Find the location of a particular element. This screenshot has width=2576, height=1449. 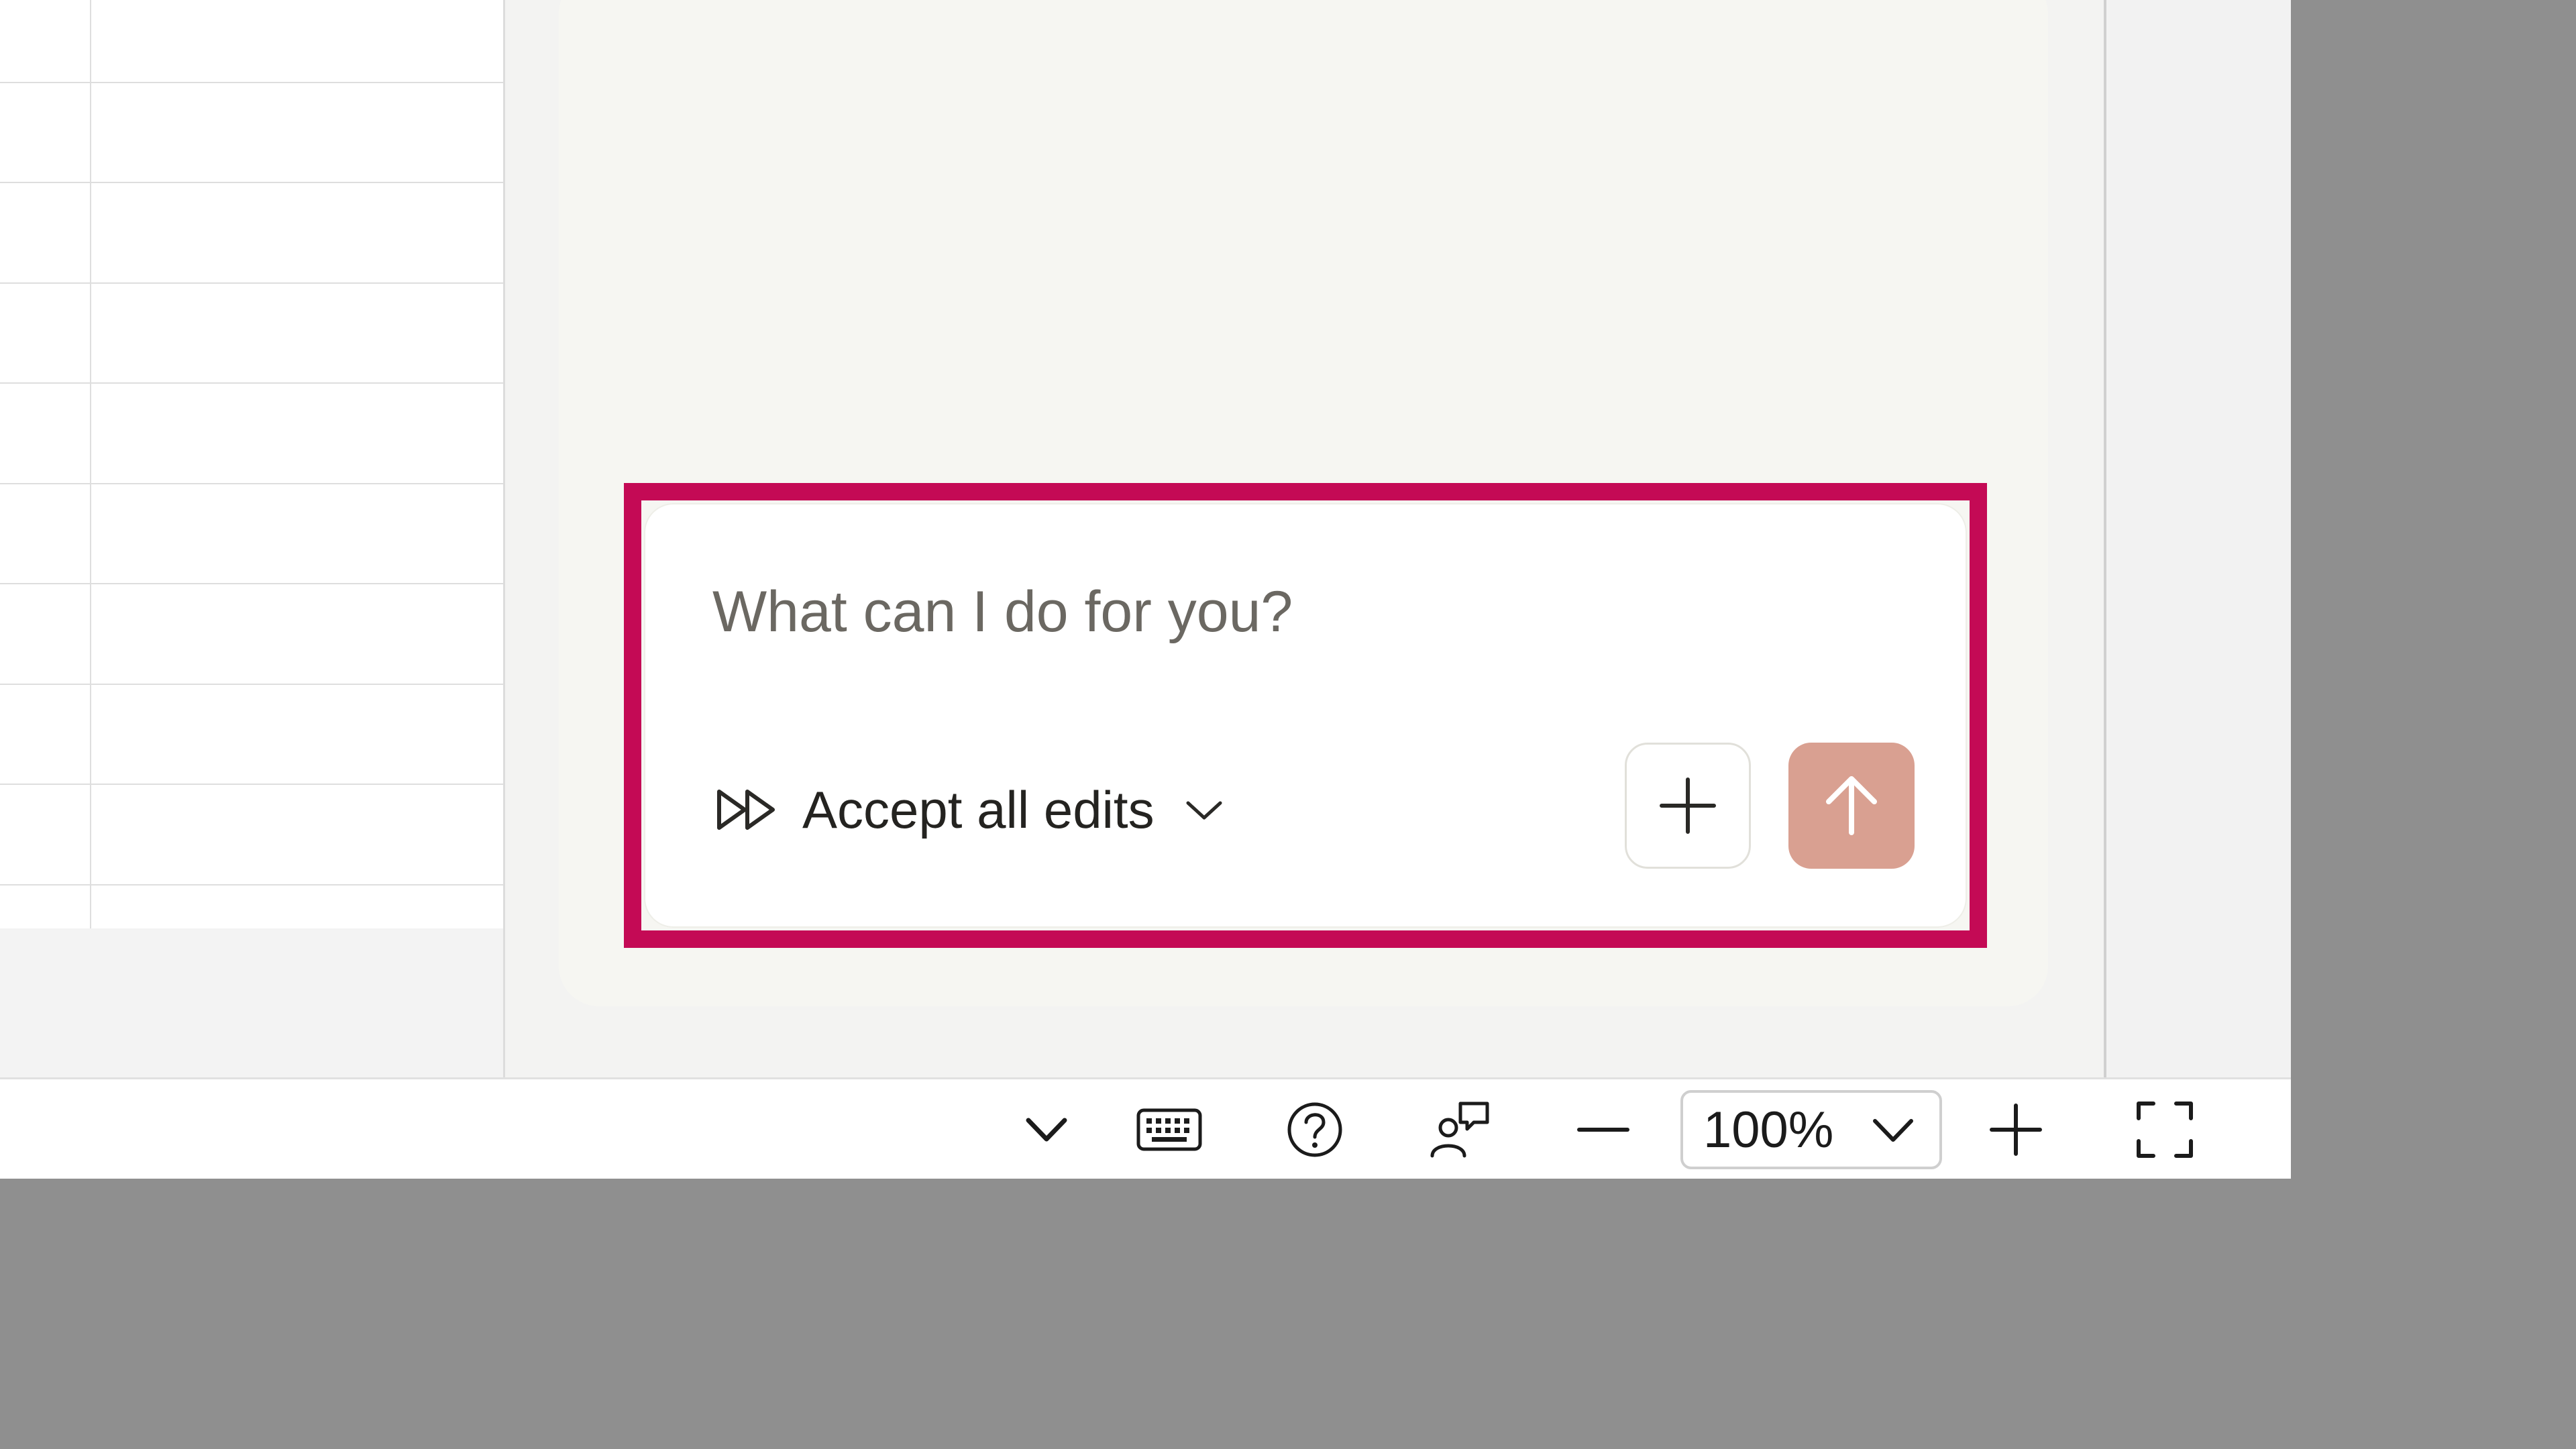

grid-column-line is located at coordinates (90, 464).